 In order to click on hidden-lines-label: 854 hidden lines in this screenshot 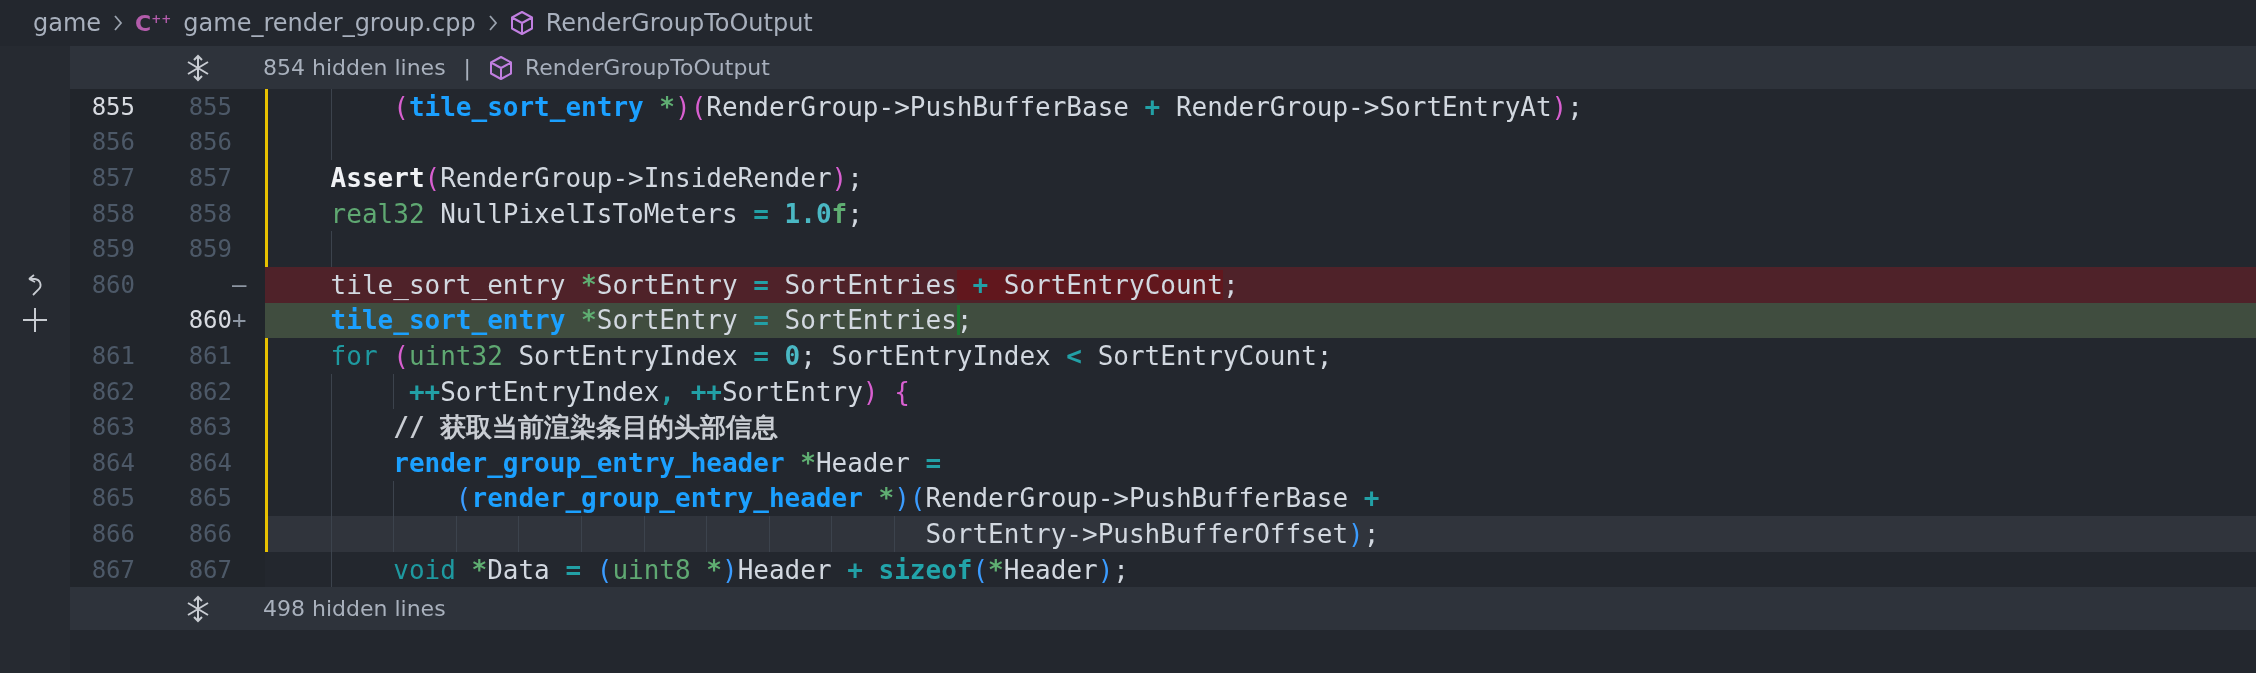, I will do `click(354, 67)`.